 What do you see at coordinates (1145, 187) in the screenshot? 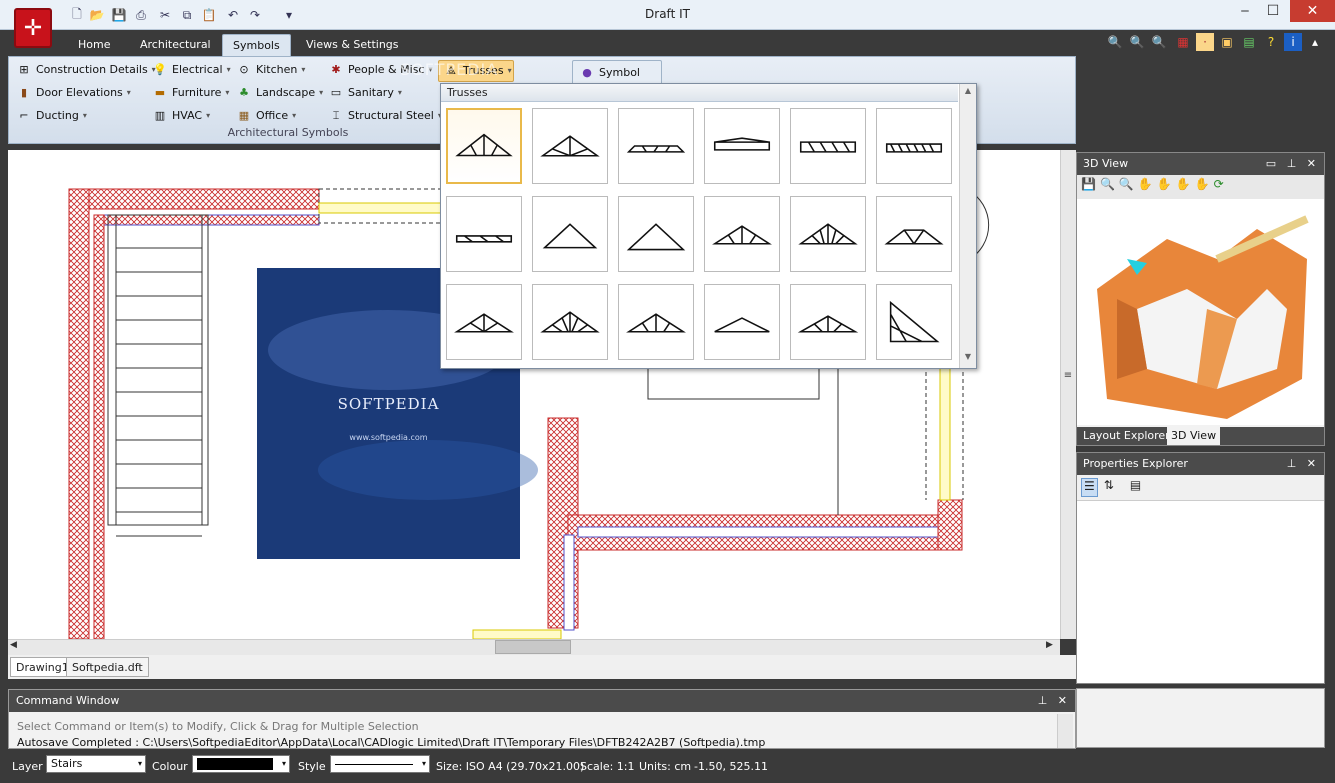
I see `rotate-left-icon: ✋` at bounding box center [1145, 187].